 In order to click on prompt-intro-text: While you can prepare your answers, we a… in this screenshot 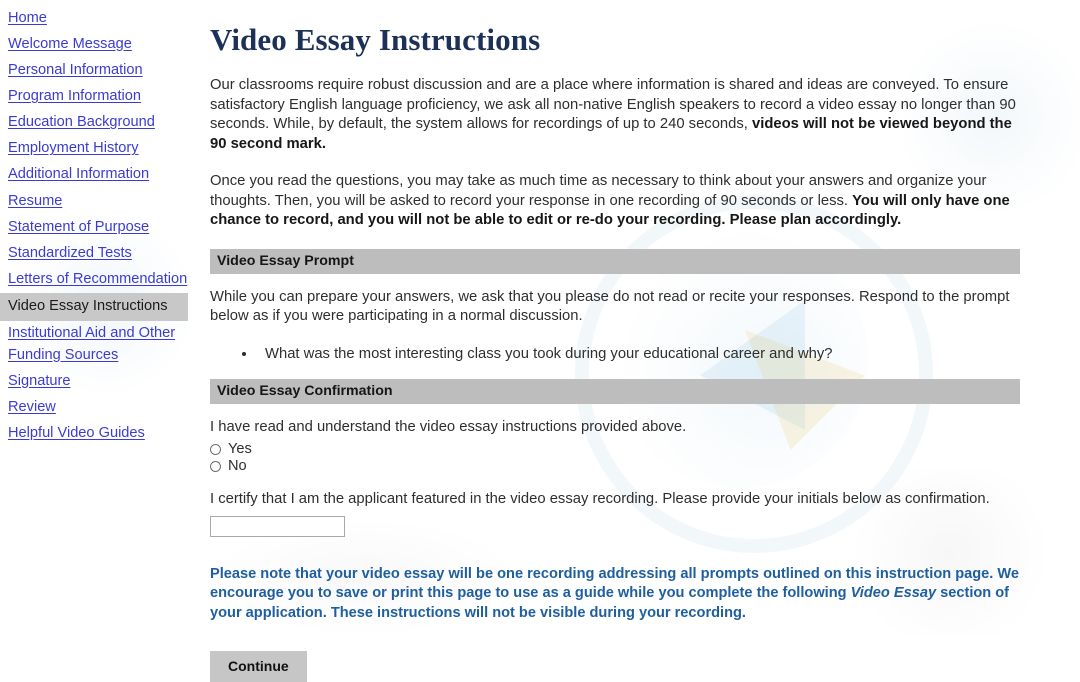, I will do `click(610, 306)`.